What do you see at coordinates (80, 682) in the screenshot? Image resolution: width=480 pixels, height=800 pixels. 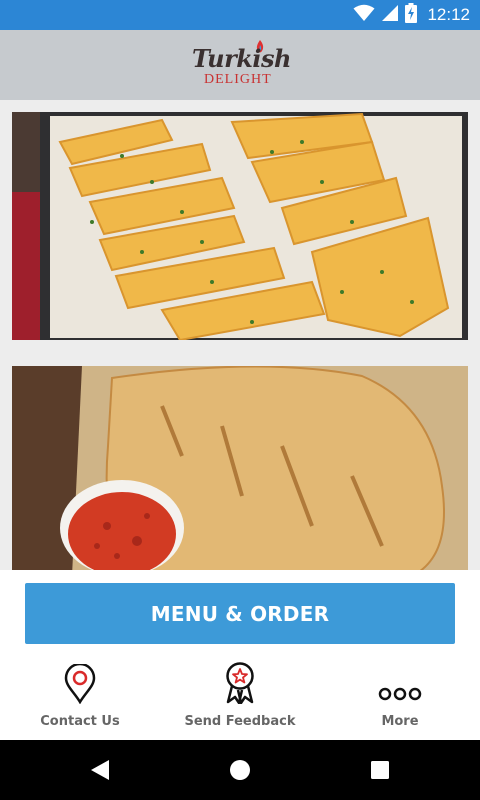 I see `map-pin-icon` at bounding box center [80, 682].